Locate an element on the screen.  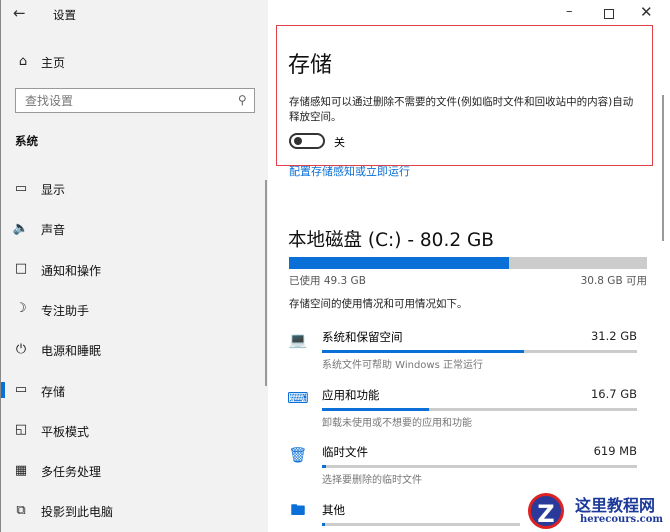
disk-title: 本地磁盘 (C:) - 80.2 GB is located at coordinates (391, 240).